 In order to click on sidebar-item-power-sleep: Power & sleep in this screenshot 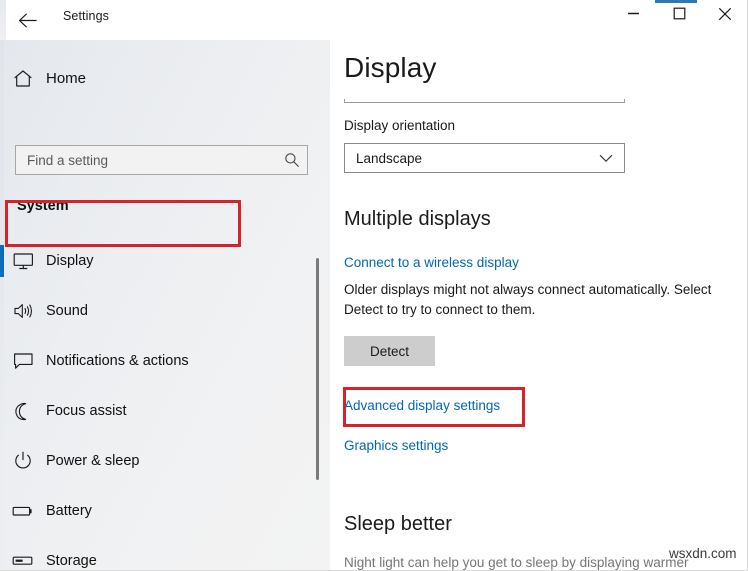, I will do `click(165, 461)`.